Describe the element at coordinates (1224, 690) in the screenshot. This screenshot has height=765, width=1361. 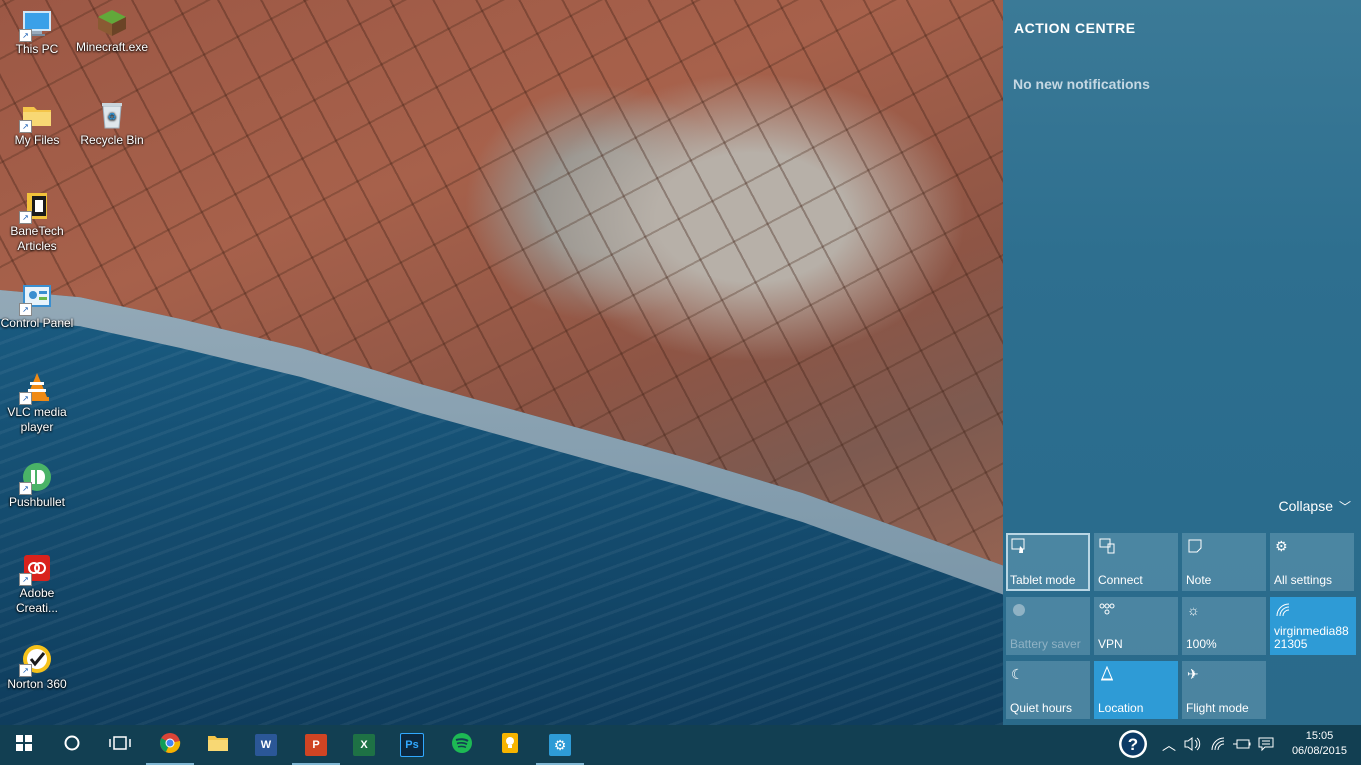
I see `tile-flight-mode: ✈ Flight mode` at that location.